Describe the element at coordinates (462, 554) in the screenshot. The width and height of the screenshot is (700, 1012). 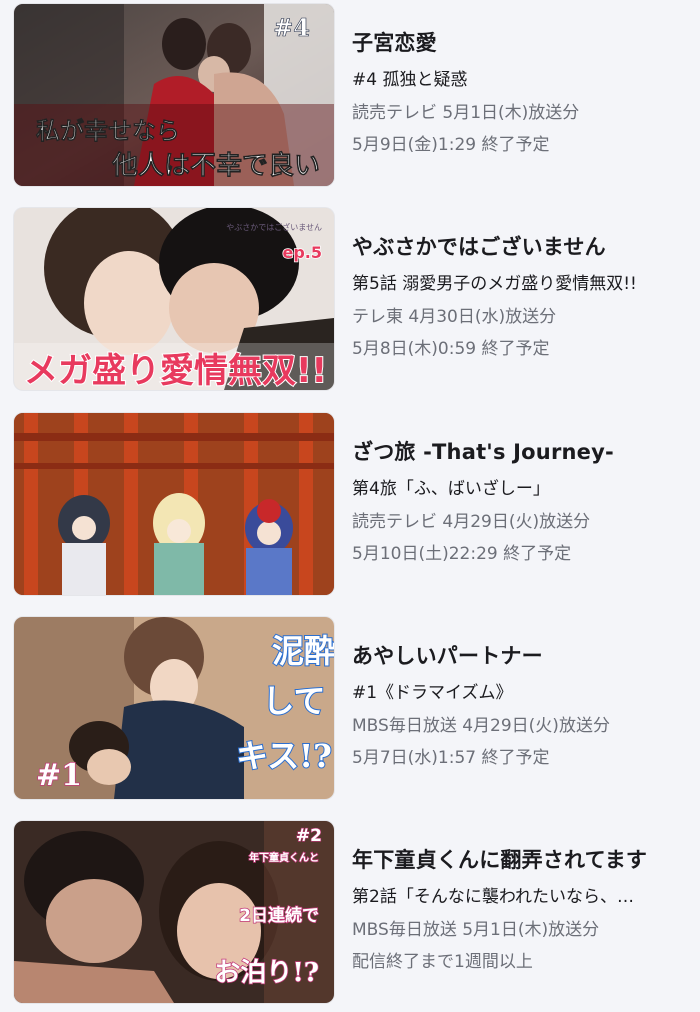
I see `expiry-info: 5月10日(土)22:29 終了予定` at that location.